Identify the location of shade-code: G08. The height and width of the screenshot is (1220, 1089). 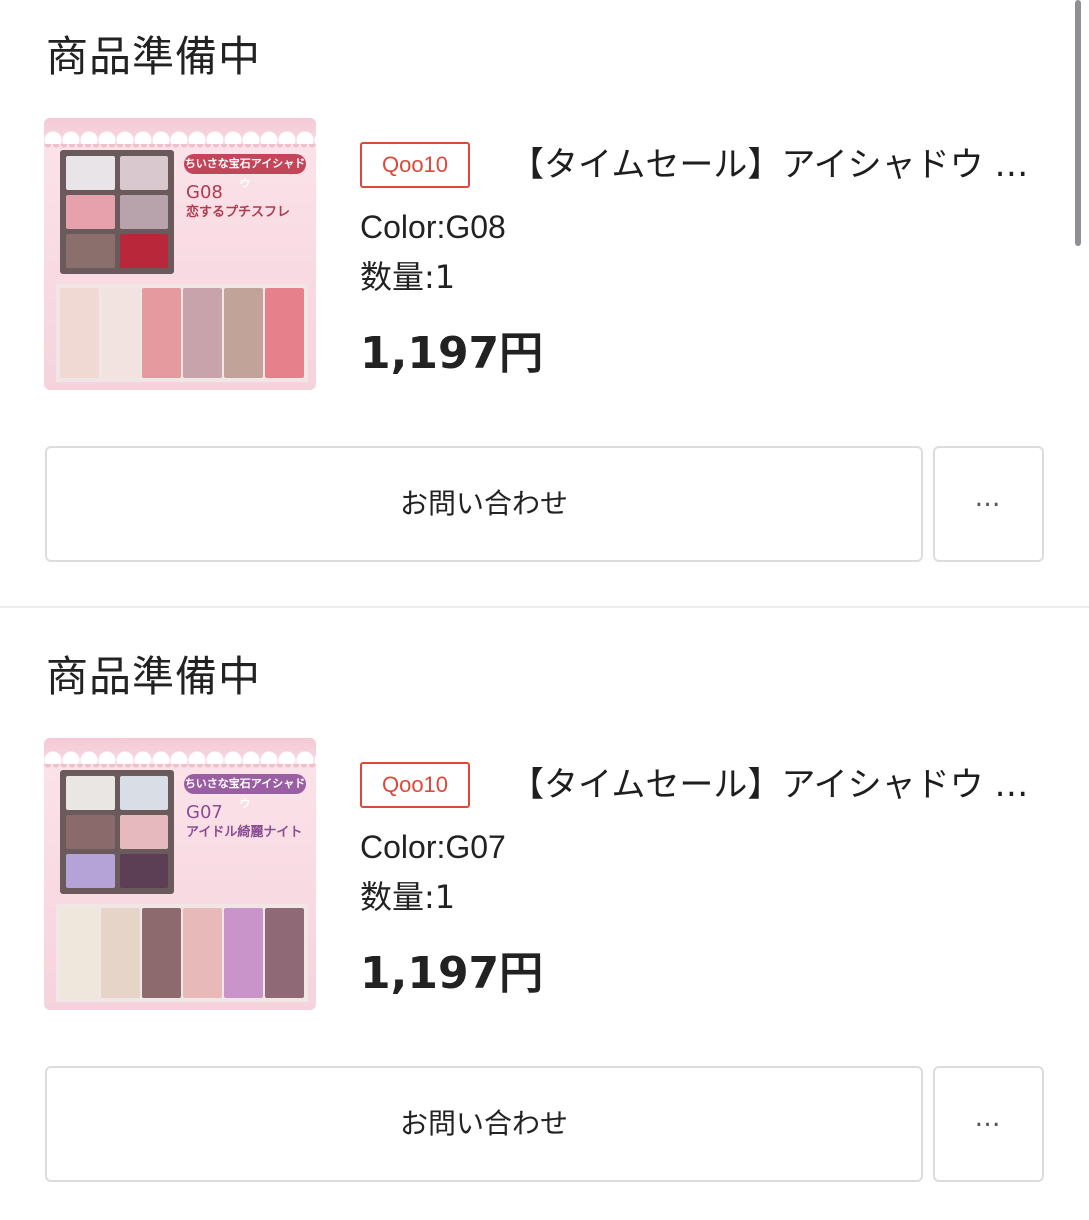
(204, 192).